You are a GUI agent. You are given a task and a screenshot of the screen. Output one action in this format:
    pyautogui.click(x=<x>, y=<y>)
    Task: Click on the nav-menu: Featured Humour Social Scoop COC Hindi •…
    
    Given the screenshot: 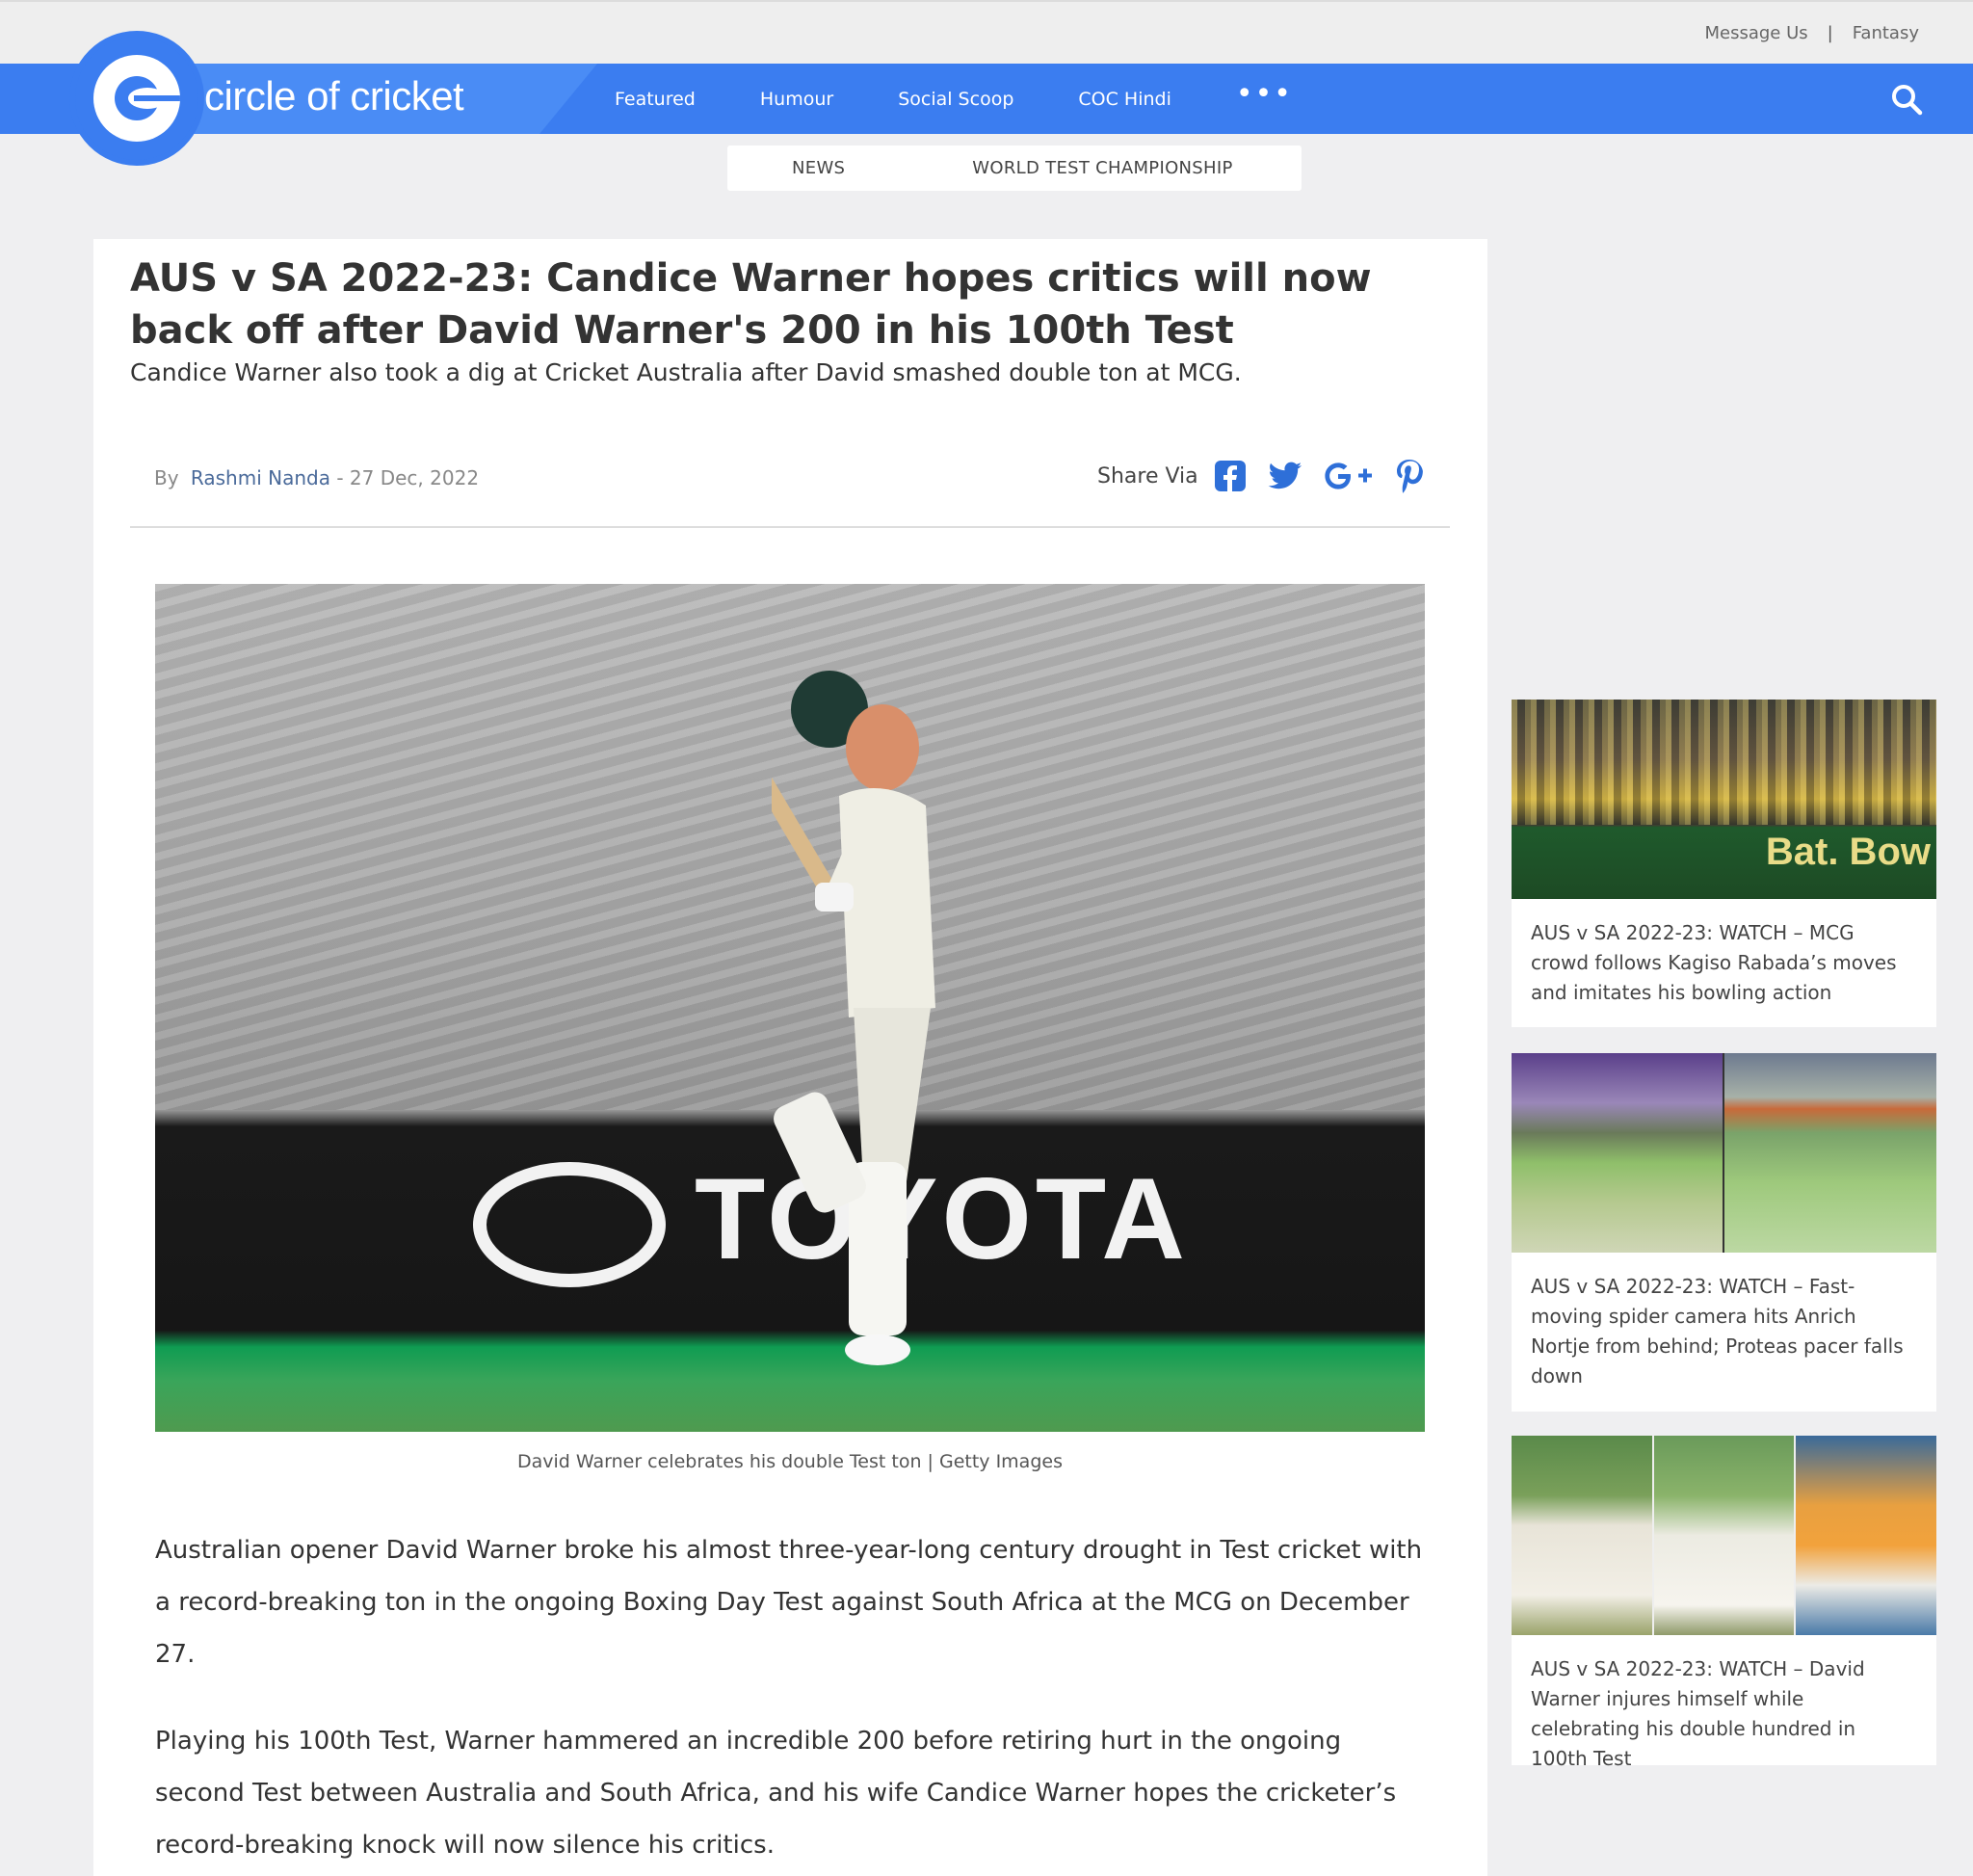 What is the action you would take?
    pyautogui.click(x=954, y=99)
    